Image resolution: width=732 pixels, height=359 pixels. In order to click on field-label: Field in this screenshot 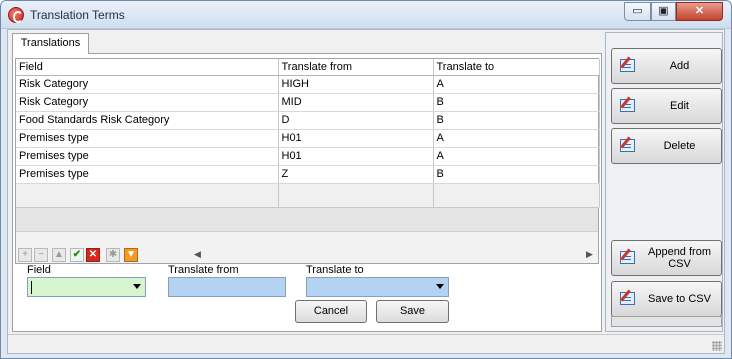, I will do `click(39, 270)`.